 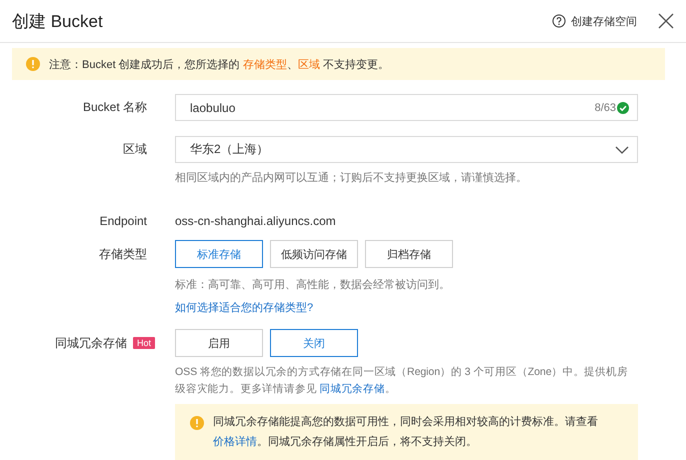 I want to click on redundancy-option: 关闭, so click(x=314, y=343).